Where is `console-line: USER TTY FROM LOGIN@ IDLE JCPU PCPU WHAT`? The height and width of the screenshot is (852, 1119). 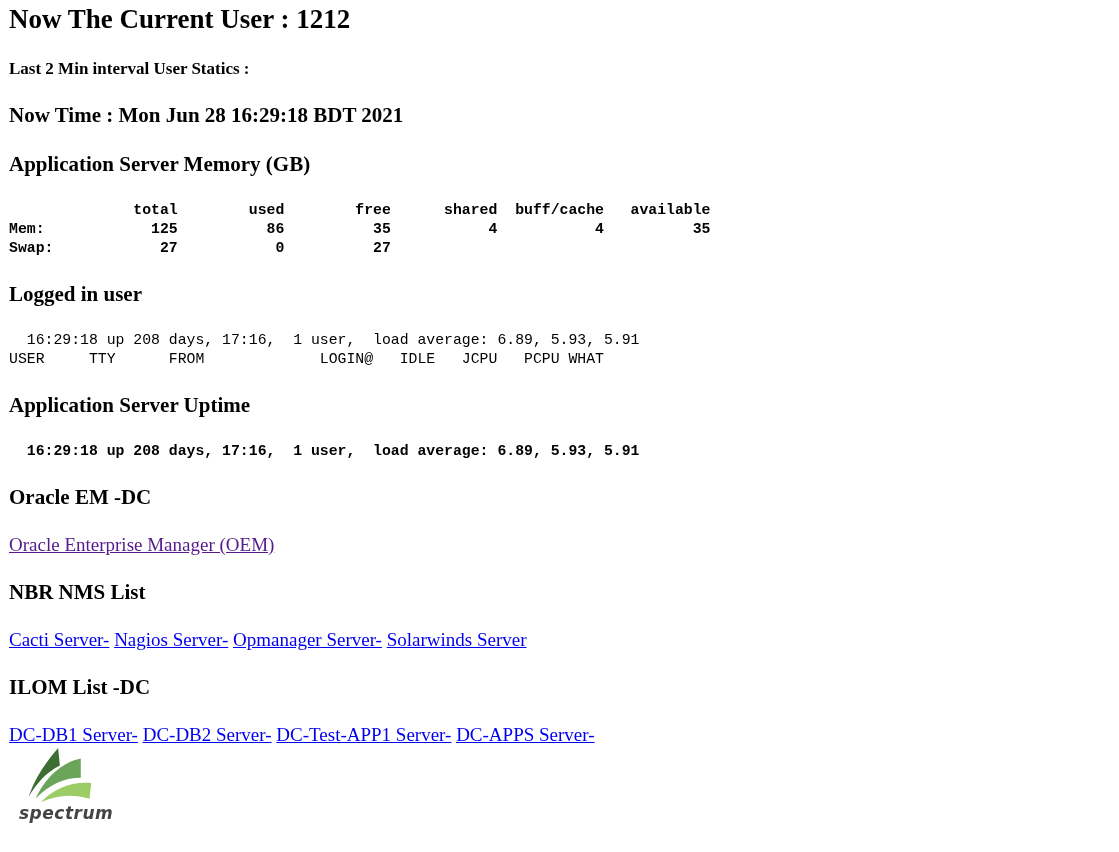
console-line: USER TTY FROM LOGIN@ IDLE JCPU PCPU WHAT is located at coordinates (306, 359).